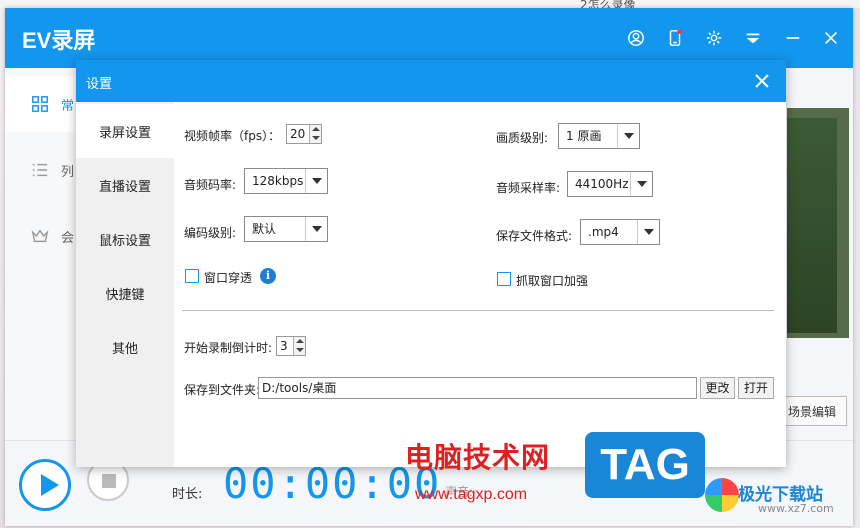  What do you see at coordinates (478, 310) in the screenshot?
I see `divider` at bounding box center [478, 310].